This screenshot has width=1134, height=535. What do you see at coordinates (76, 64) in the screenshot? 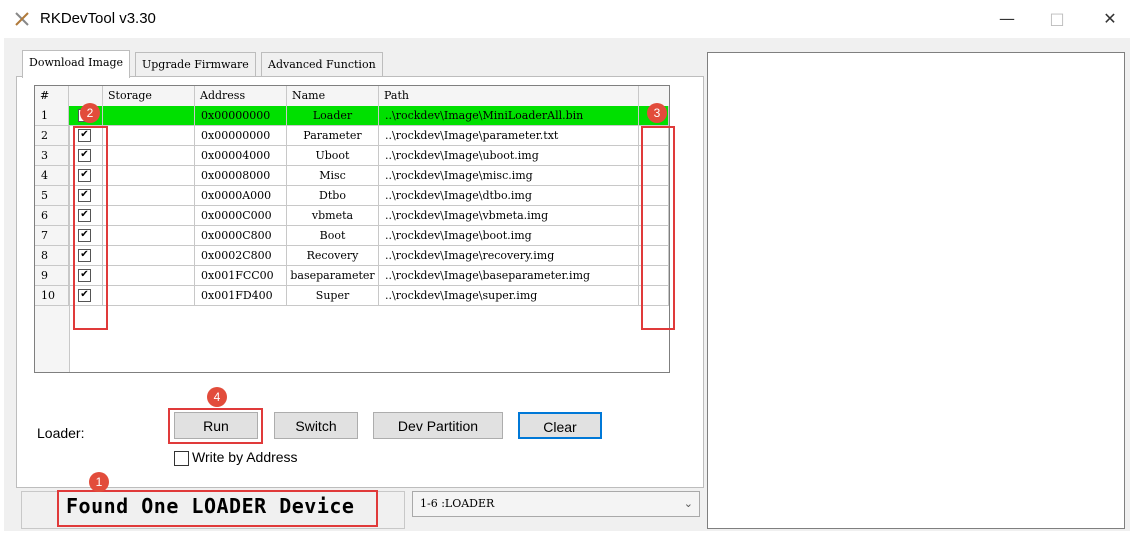
I see `tab-download-image: Download Image` at bounding box center [76, 64].